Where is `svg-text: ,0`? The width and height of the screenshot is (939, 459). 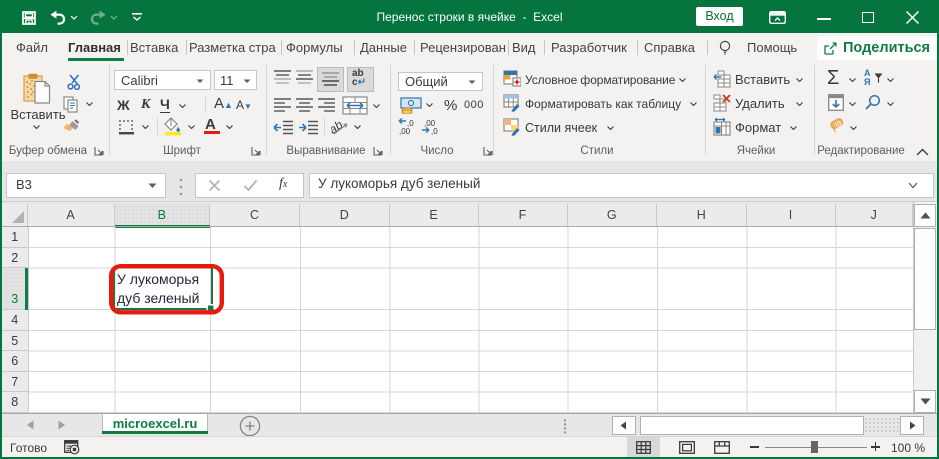
svg-text: ,0 is located at coordinates (434, 131).